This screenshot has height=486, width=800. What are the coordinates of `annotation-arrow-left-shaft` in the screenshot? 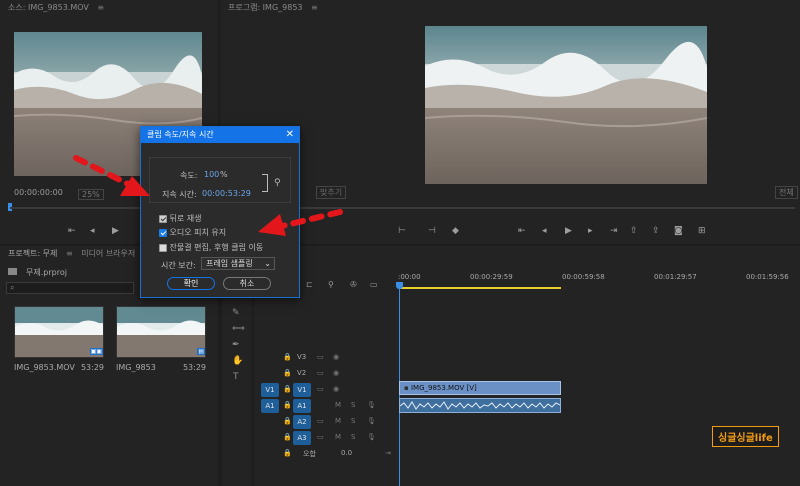 It's located at (102, 171).